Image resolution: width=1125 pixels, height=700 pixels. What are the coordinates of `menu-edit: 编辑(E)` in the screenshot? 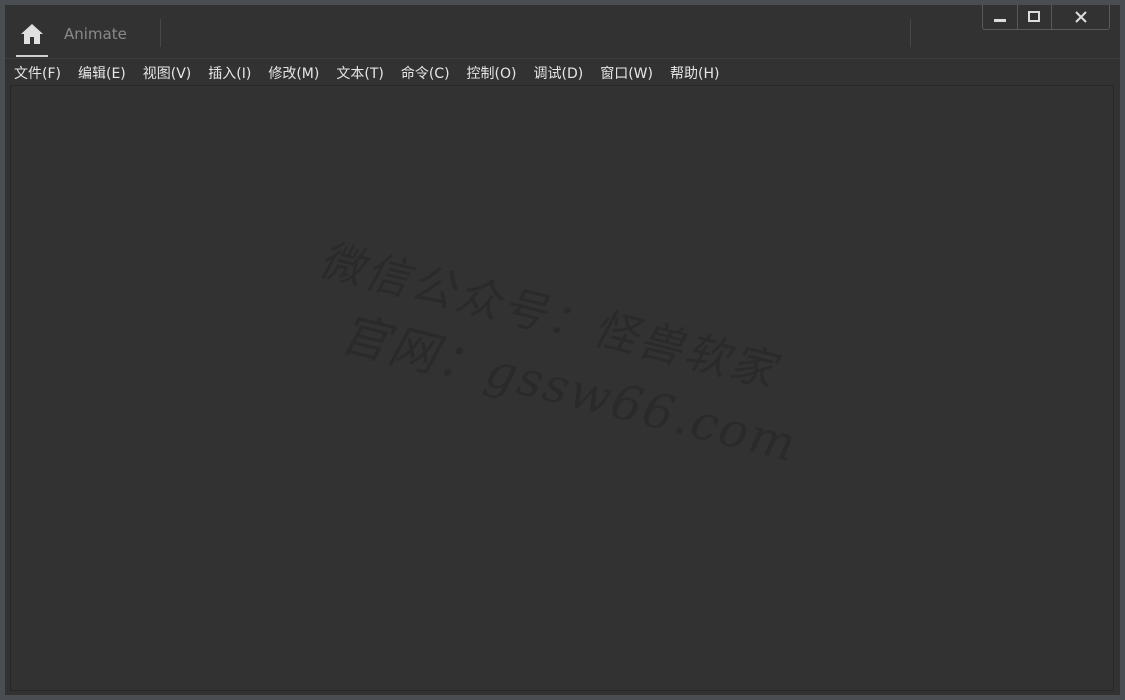 It's located at (102, 73).